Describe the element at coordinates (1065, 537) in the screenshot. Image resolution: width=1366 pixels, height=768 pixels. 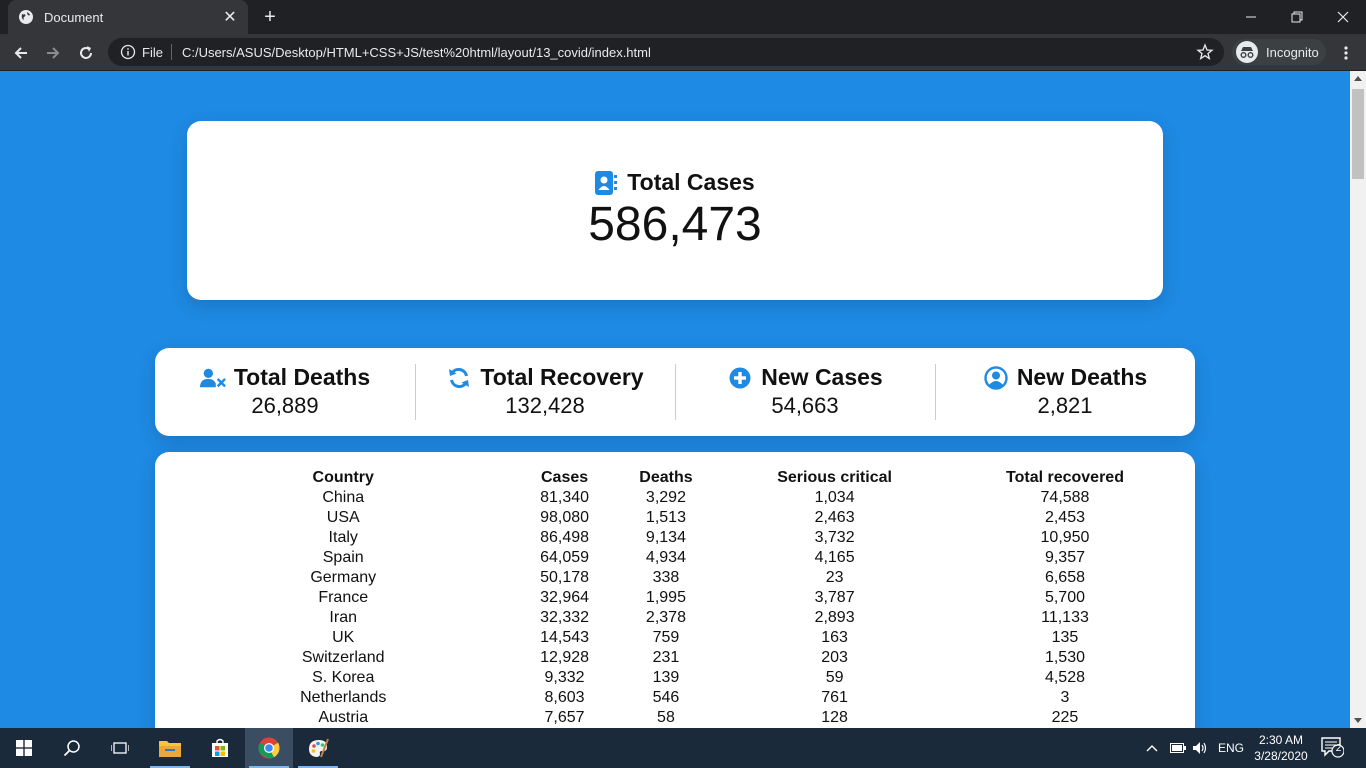
I see `total-recovered-cell: 10,950` at that location.